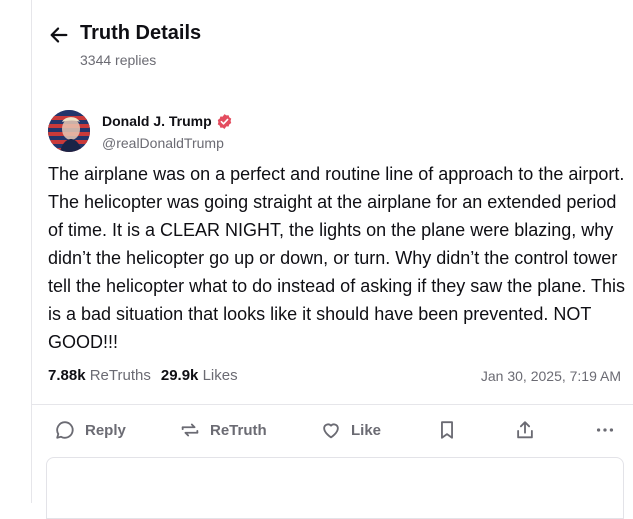  What do you see at coordinates (31, 251) in the screenshot?
I see `column-border` at bounding box center [31, 251].